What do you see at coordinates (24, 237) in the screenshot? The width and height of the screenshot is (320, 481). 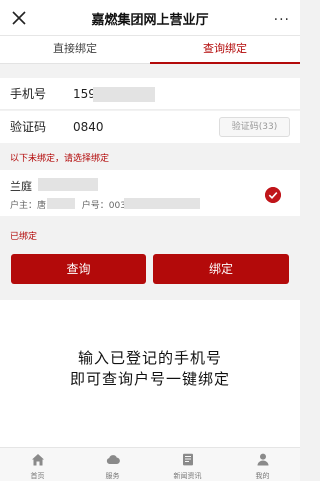 I see `bound-label: 已绑定` at bounding box center [24, 237].